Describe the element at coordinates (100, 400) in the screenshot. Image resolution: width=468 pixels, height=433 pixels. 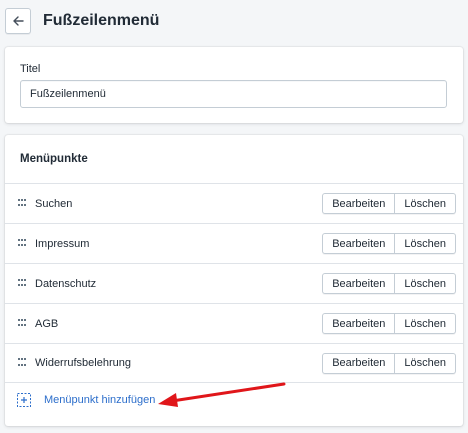
I see `add-menu-item-label: Menüpunkt hinzufügen` at that location.